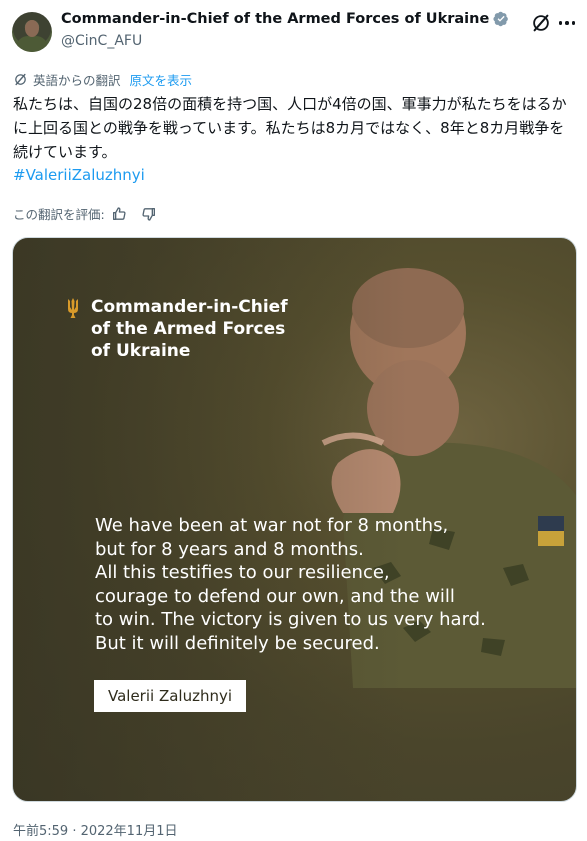  What do you see at coordinates (149, 214) in the screenshot?
I see `thumbs-down-icon` at bounding box center [149, 214].